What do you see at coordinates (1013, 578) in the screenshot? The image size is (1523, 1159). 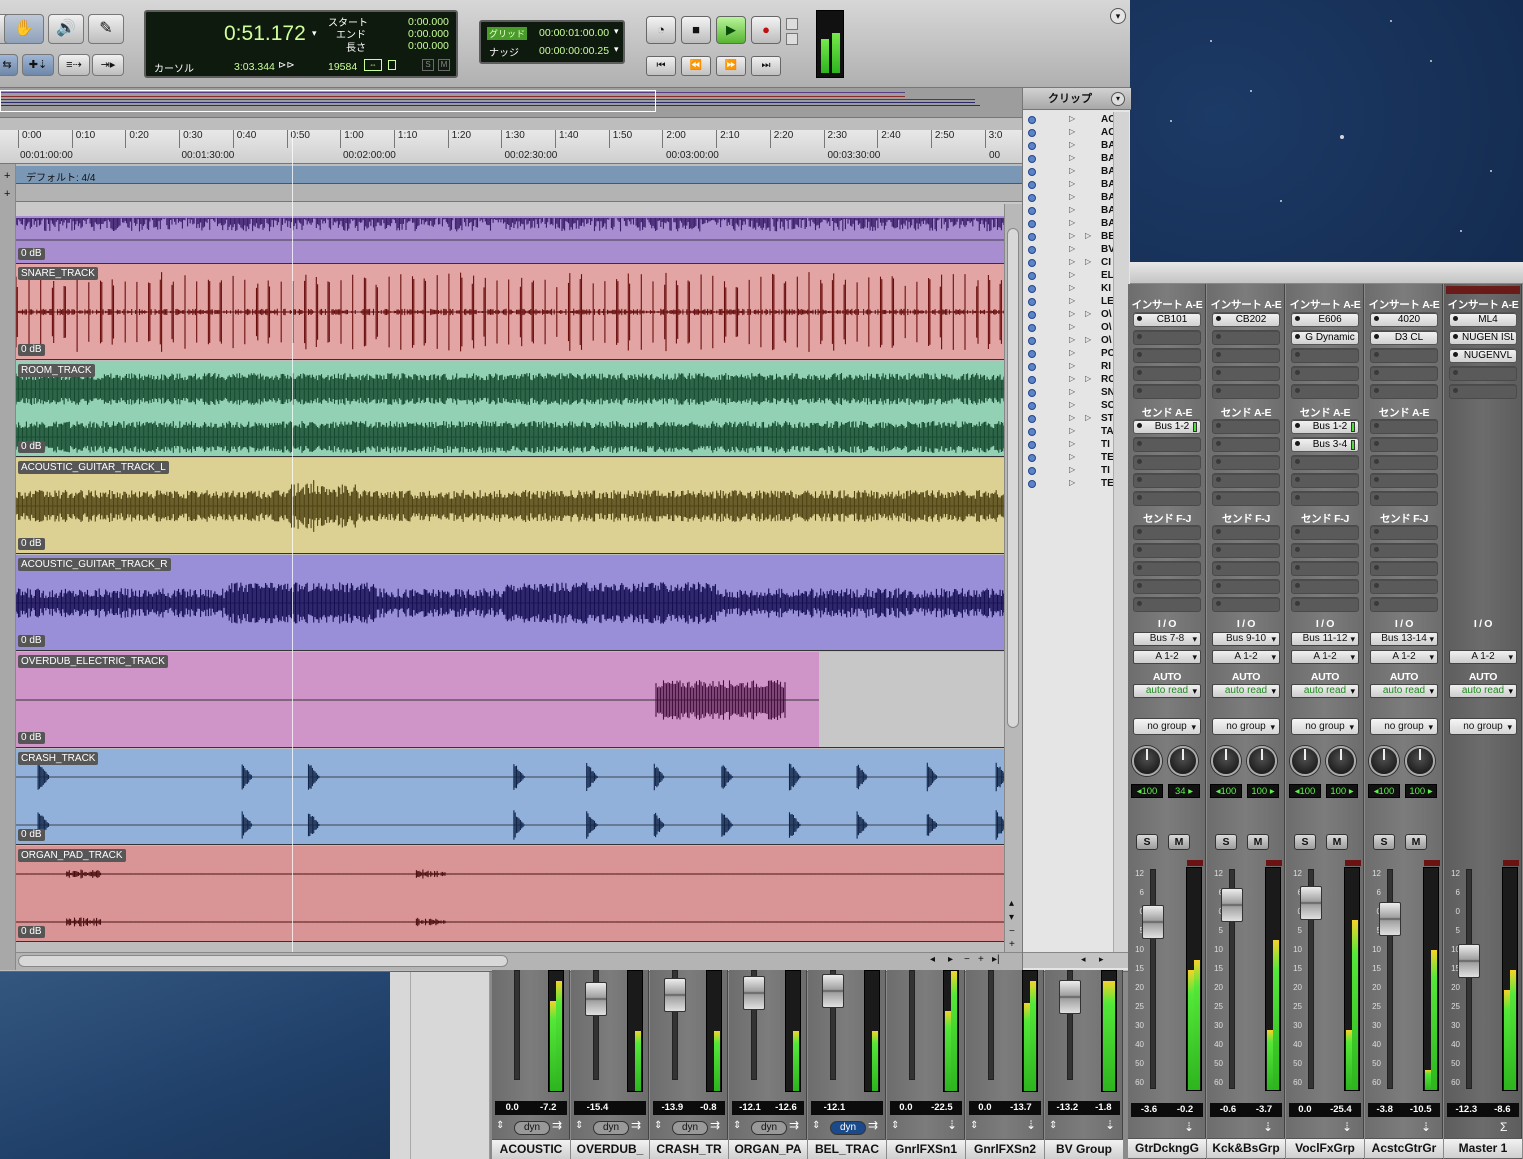 I see `vertical-scrollbar: ▴ ▾ − +` at bounding box center [1013, 578].